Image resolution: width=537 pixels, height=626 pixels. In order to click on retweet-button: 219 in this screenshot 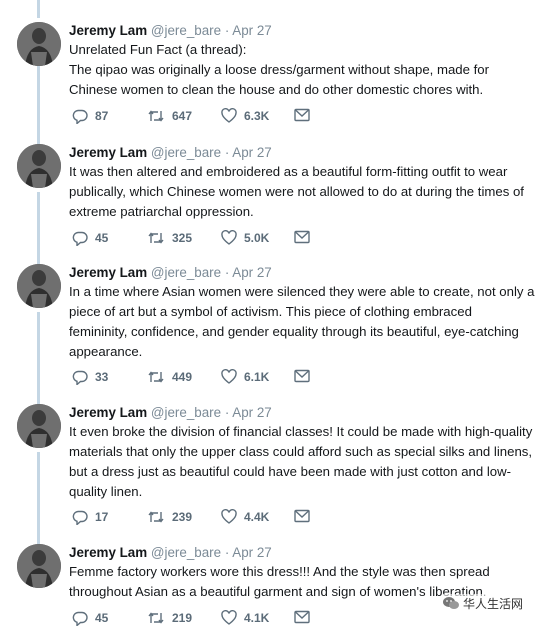, I will do `click(169, 618)`.